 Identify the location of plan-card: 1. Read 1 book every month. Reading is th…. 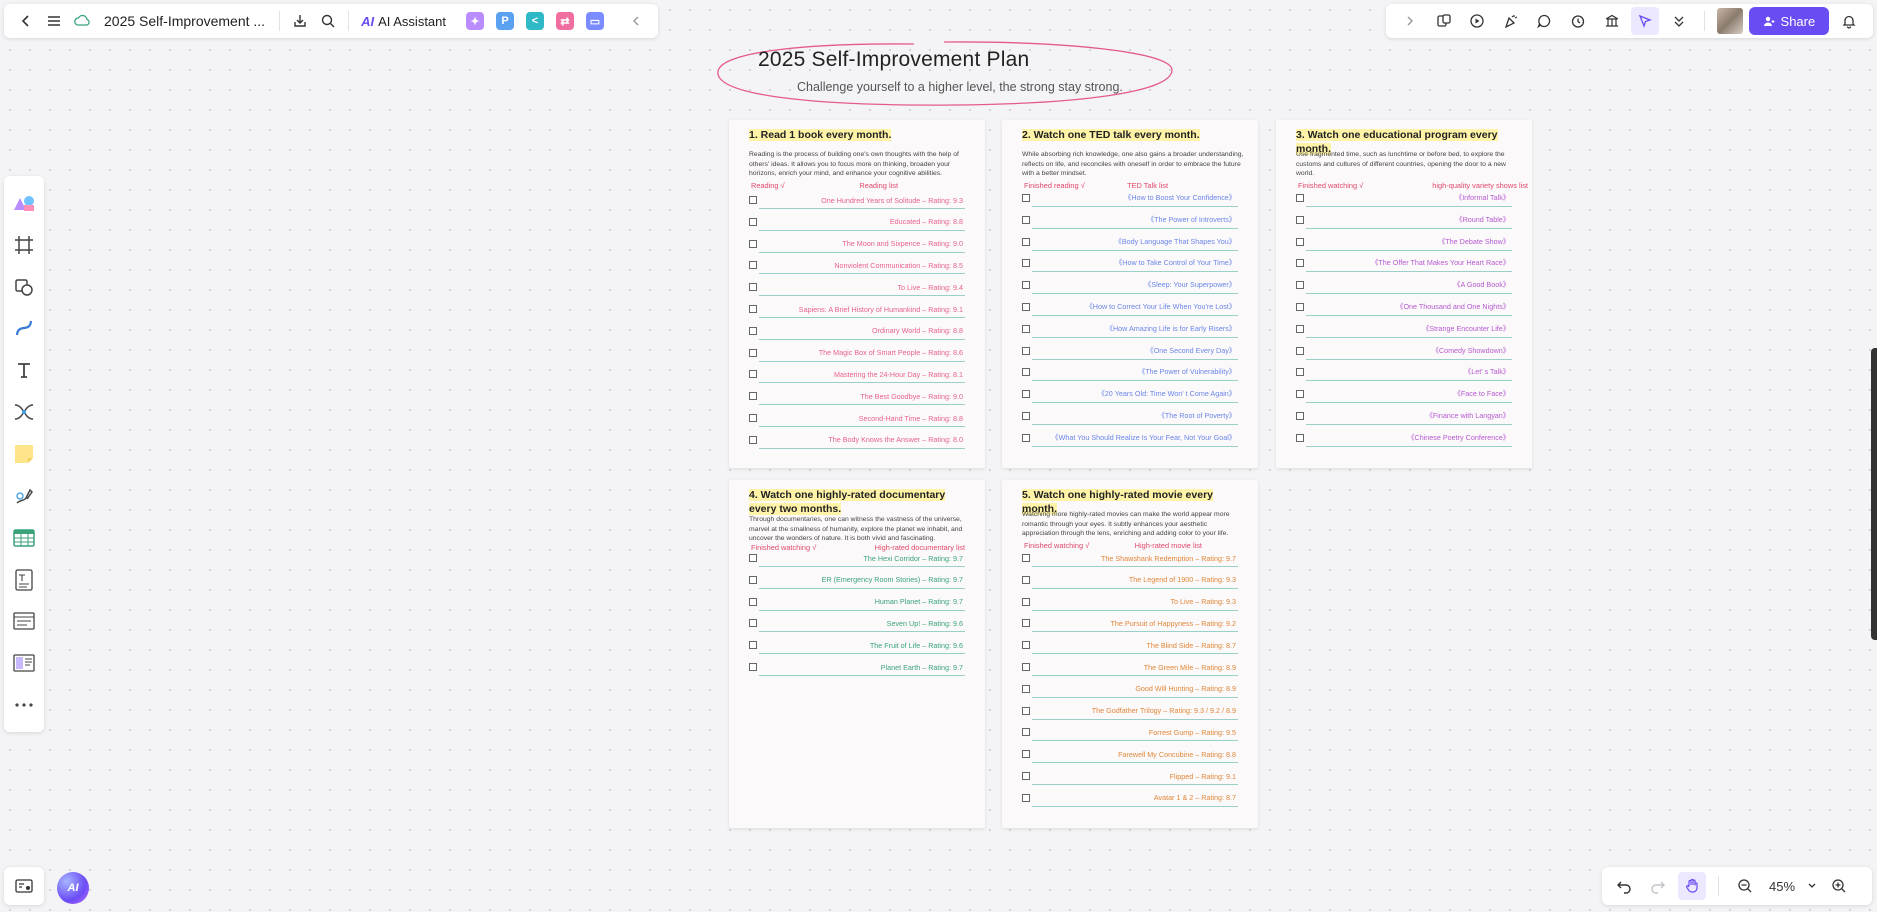
(857, 294).